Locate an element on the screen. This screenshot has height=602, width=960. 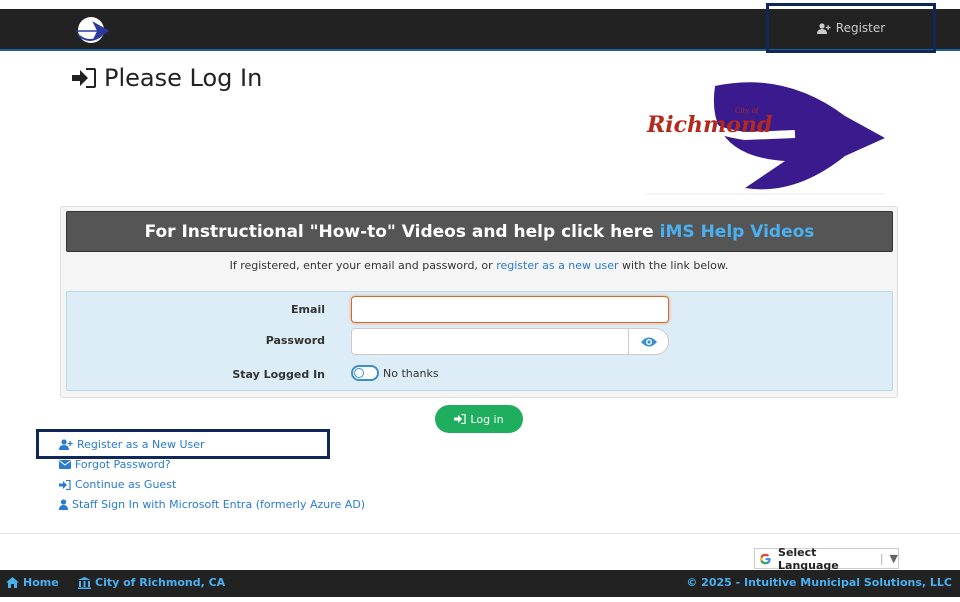
register-inline-link: register as a new user is located at coordinates (557, 265).